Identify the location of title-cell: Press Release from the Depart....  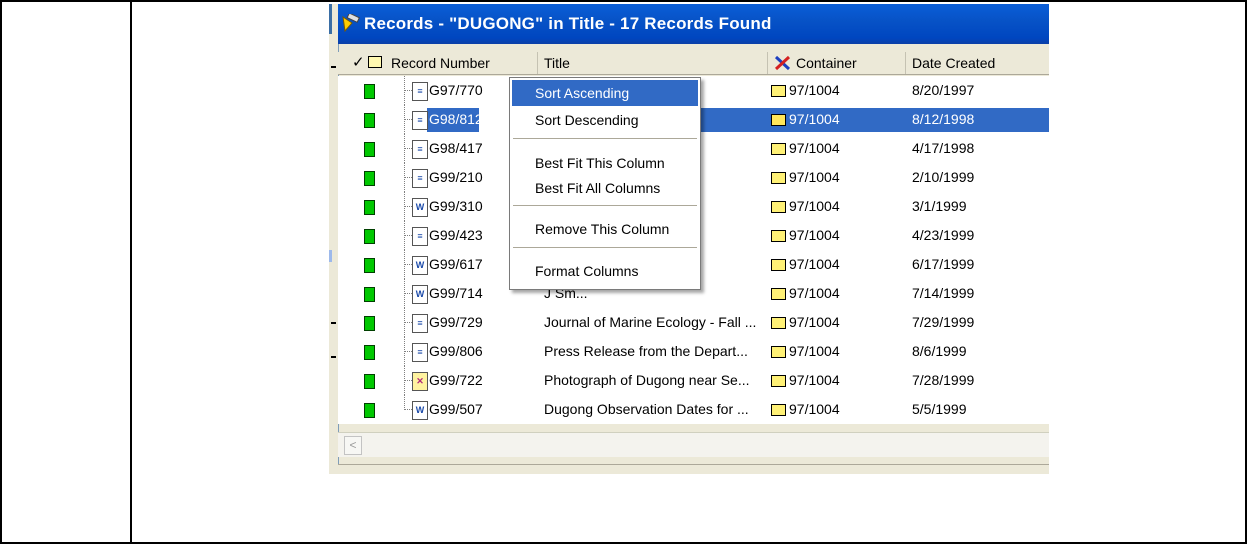
(646, 351).